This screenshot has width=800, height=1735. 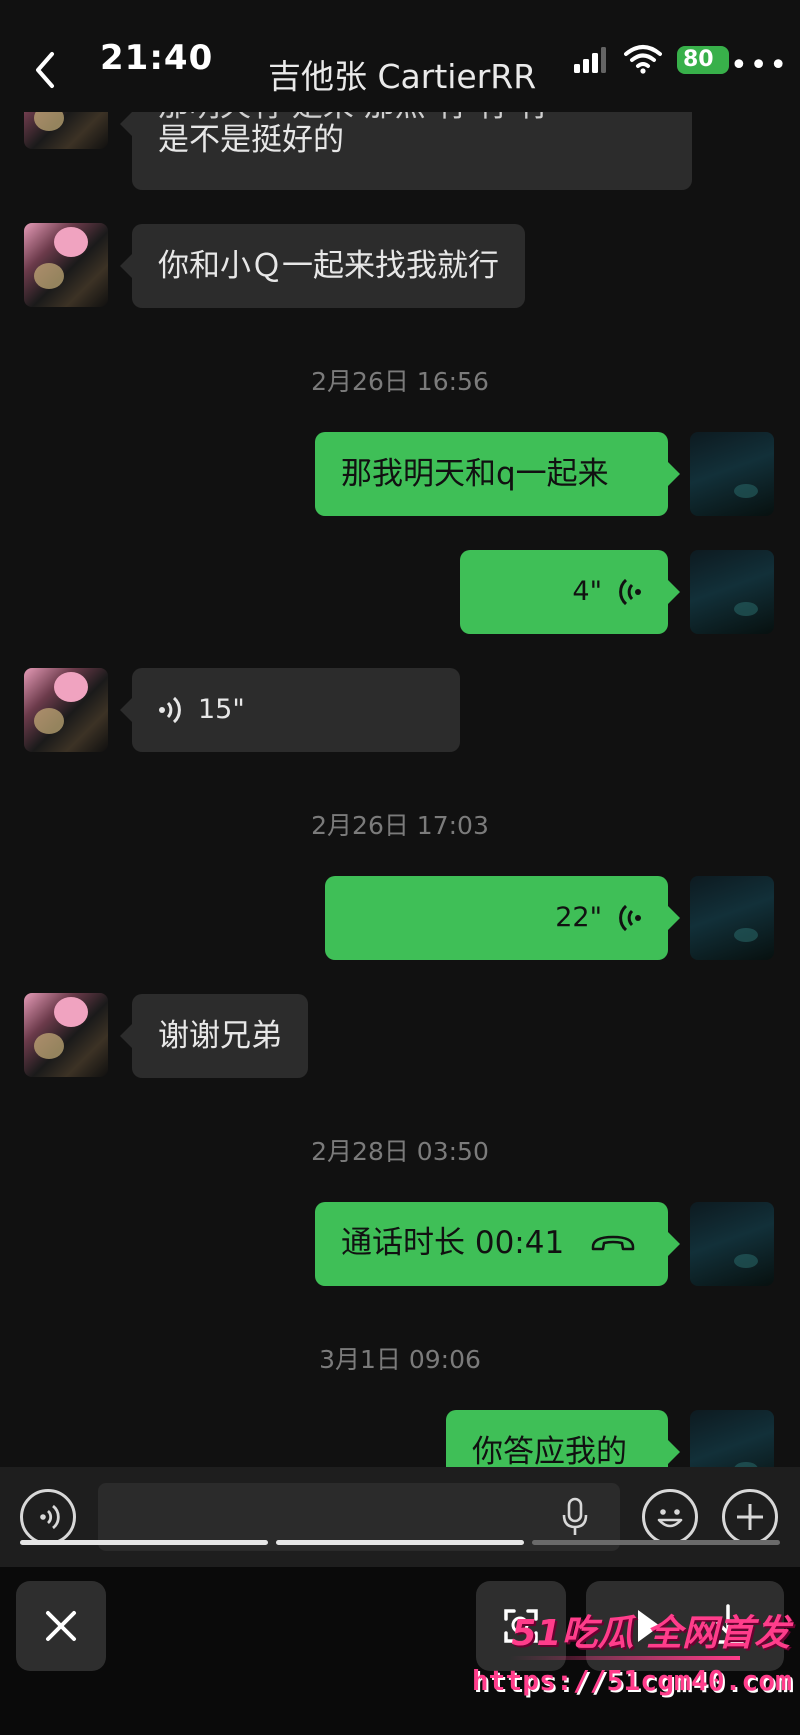 I want to click on voice-mode-button, so click(x=48, y=1517).